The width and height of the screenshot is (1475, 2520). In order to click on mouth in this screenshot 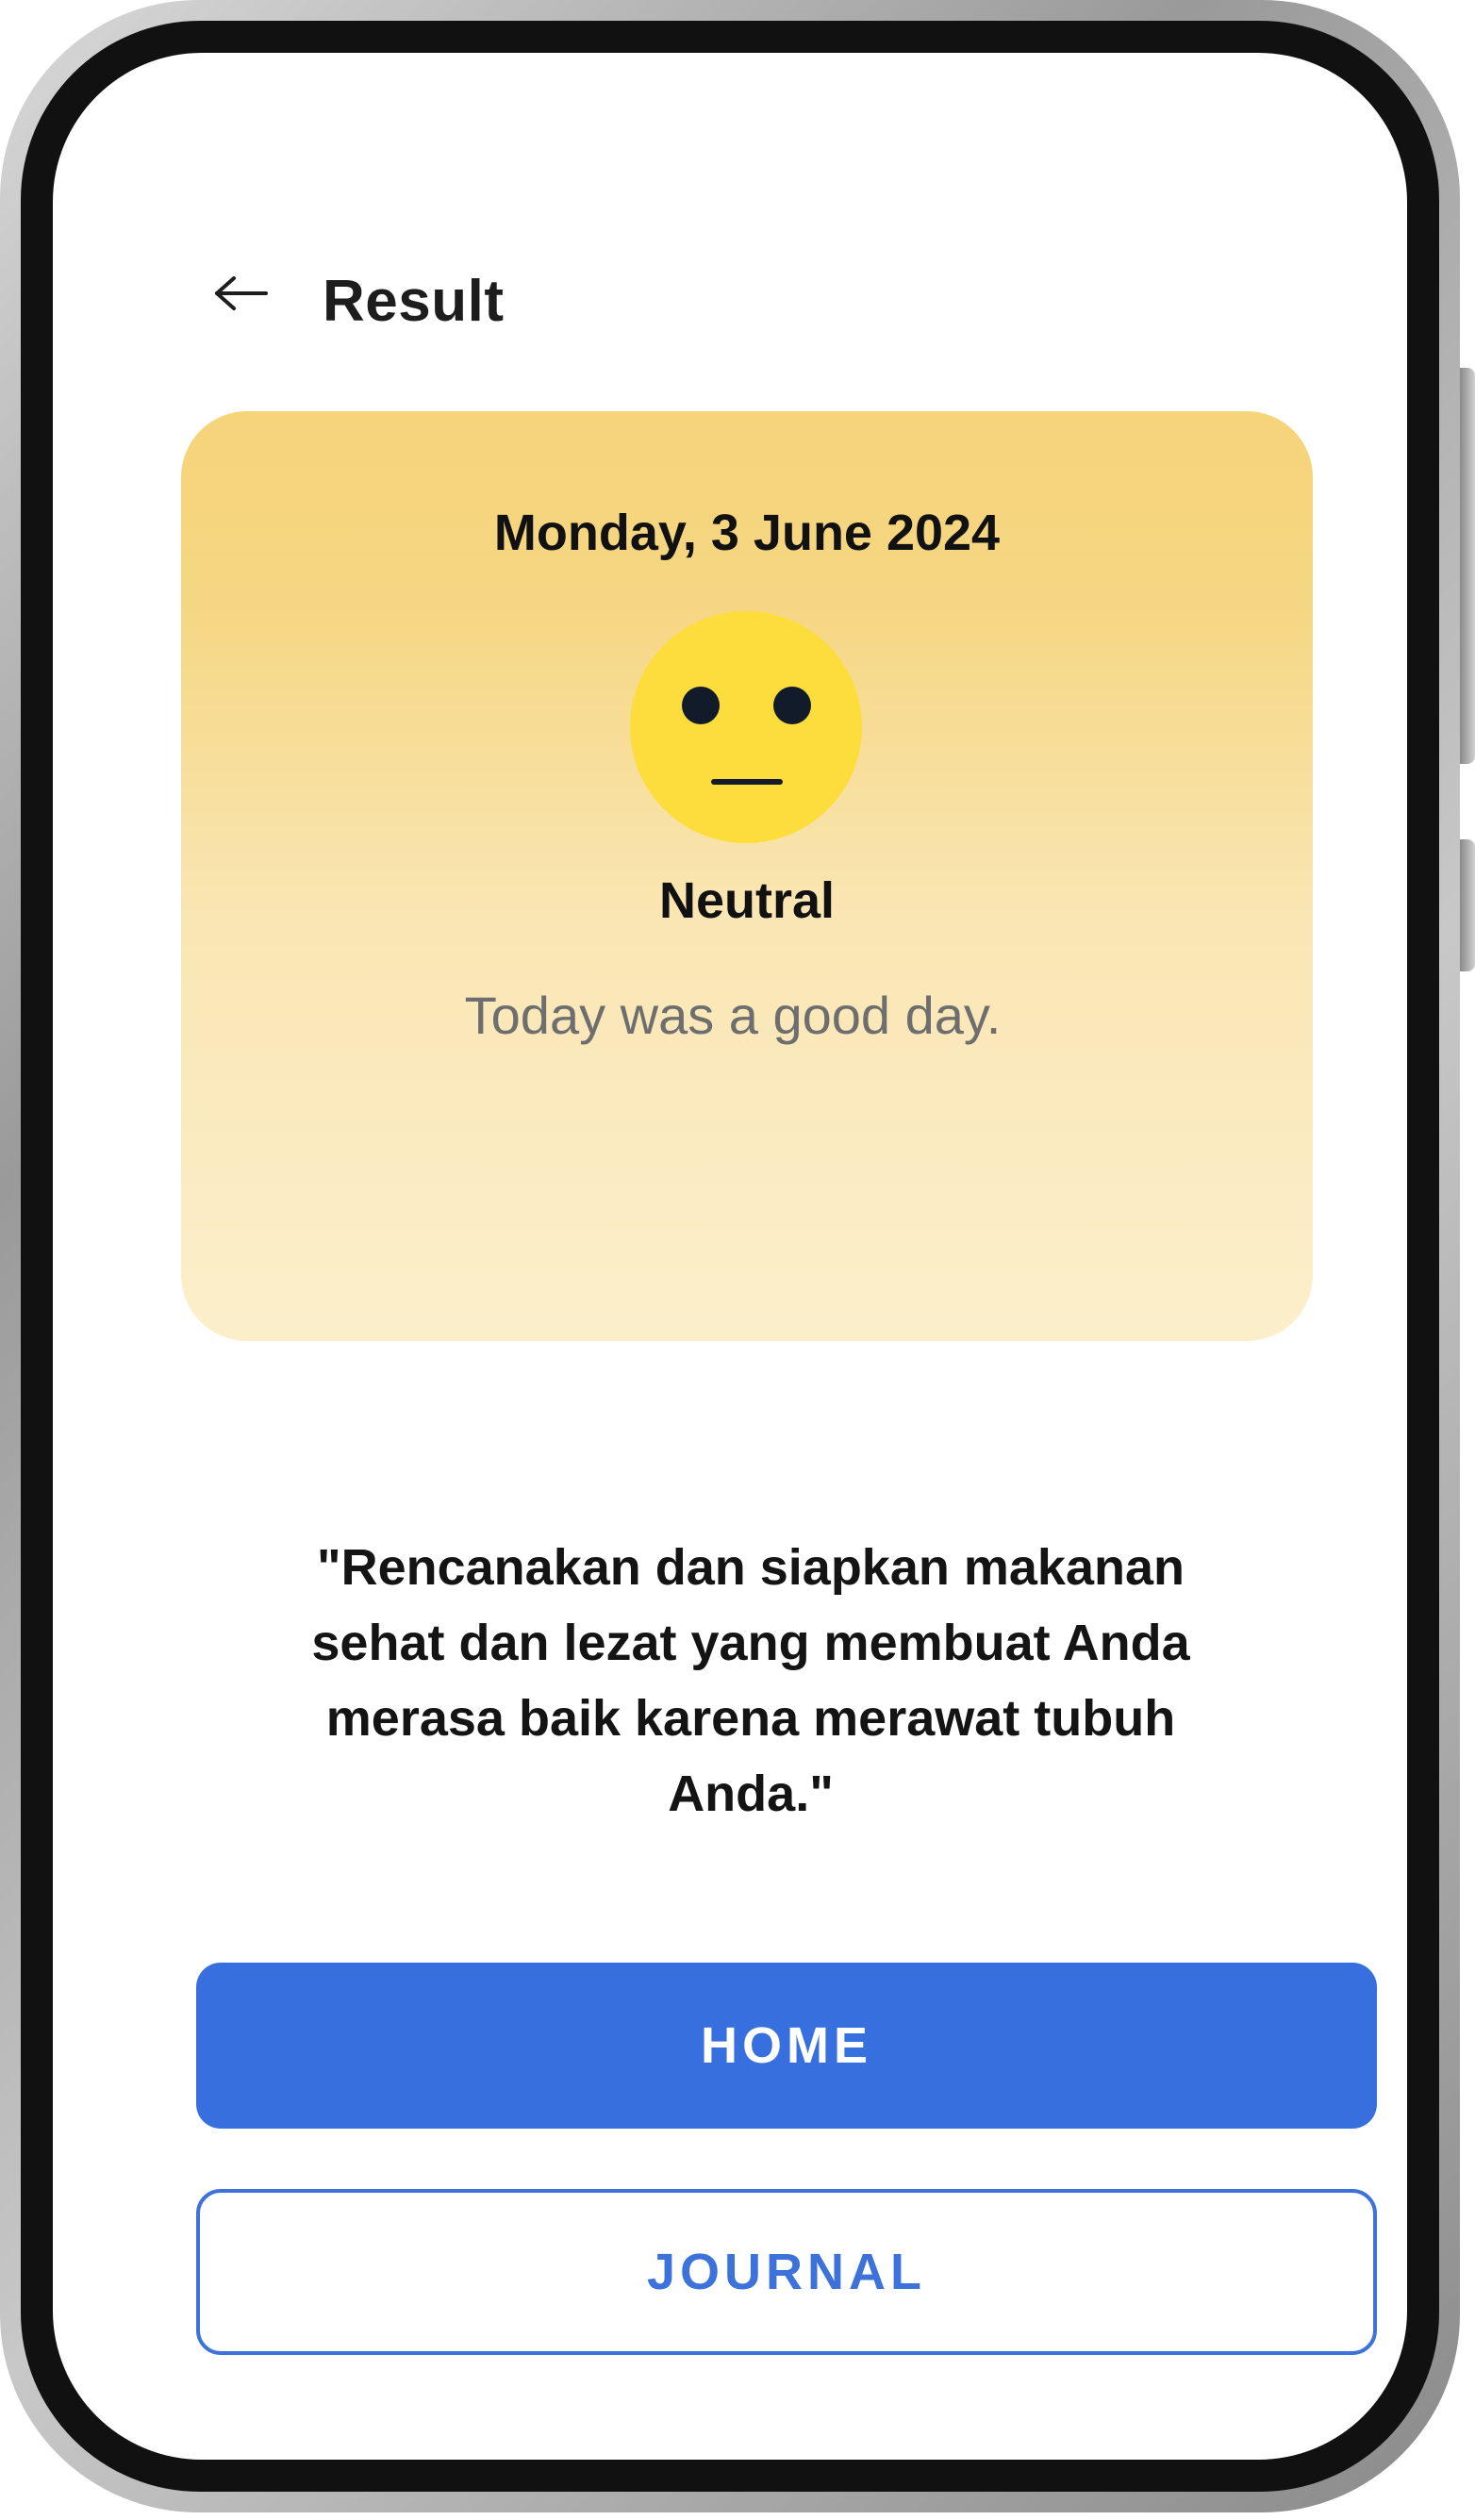, I will do `click(747, 782)`.